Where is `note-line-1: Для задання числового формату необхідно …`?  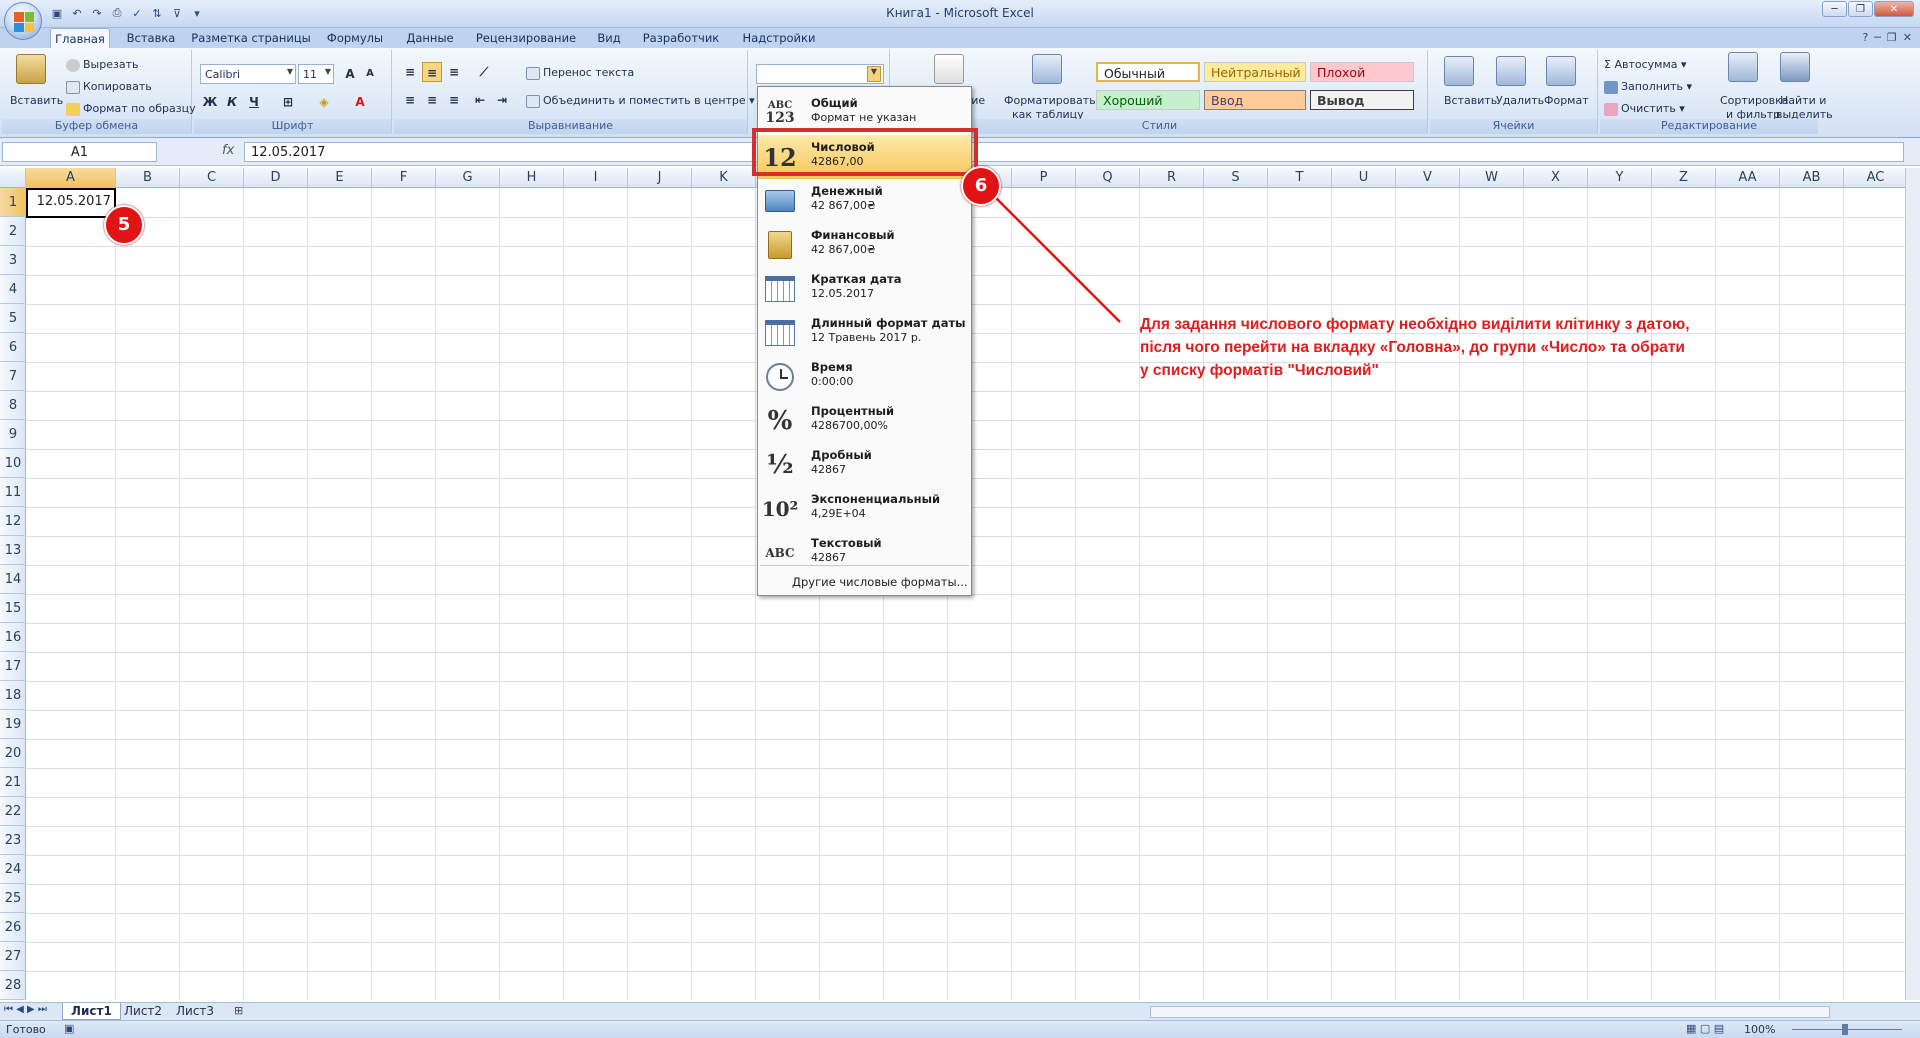
note-line-1: Для задання числового формату необхідно … is located at coordinates (1415, 324).